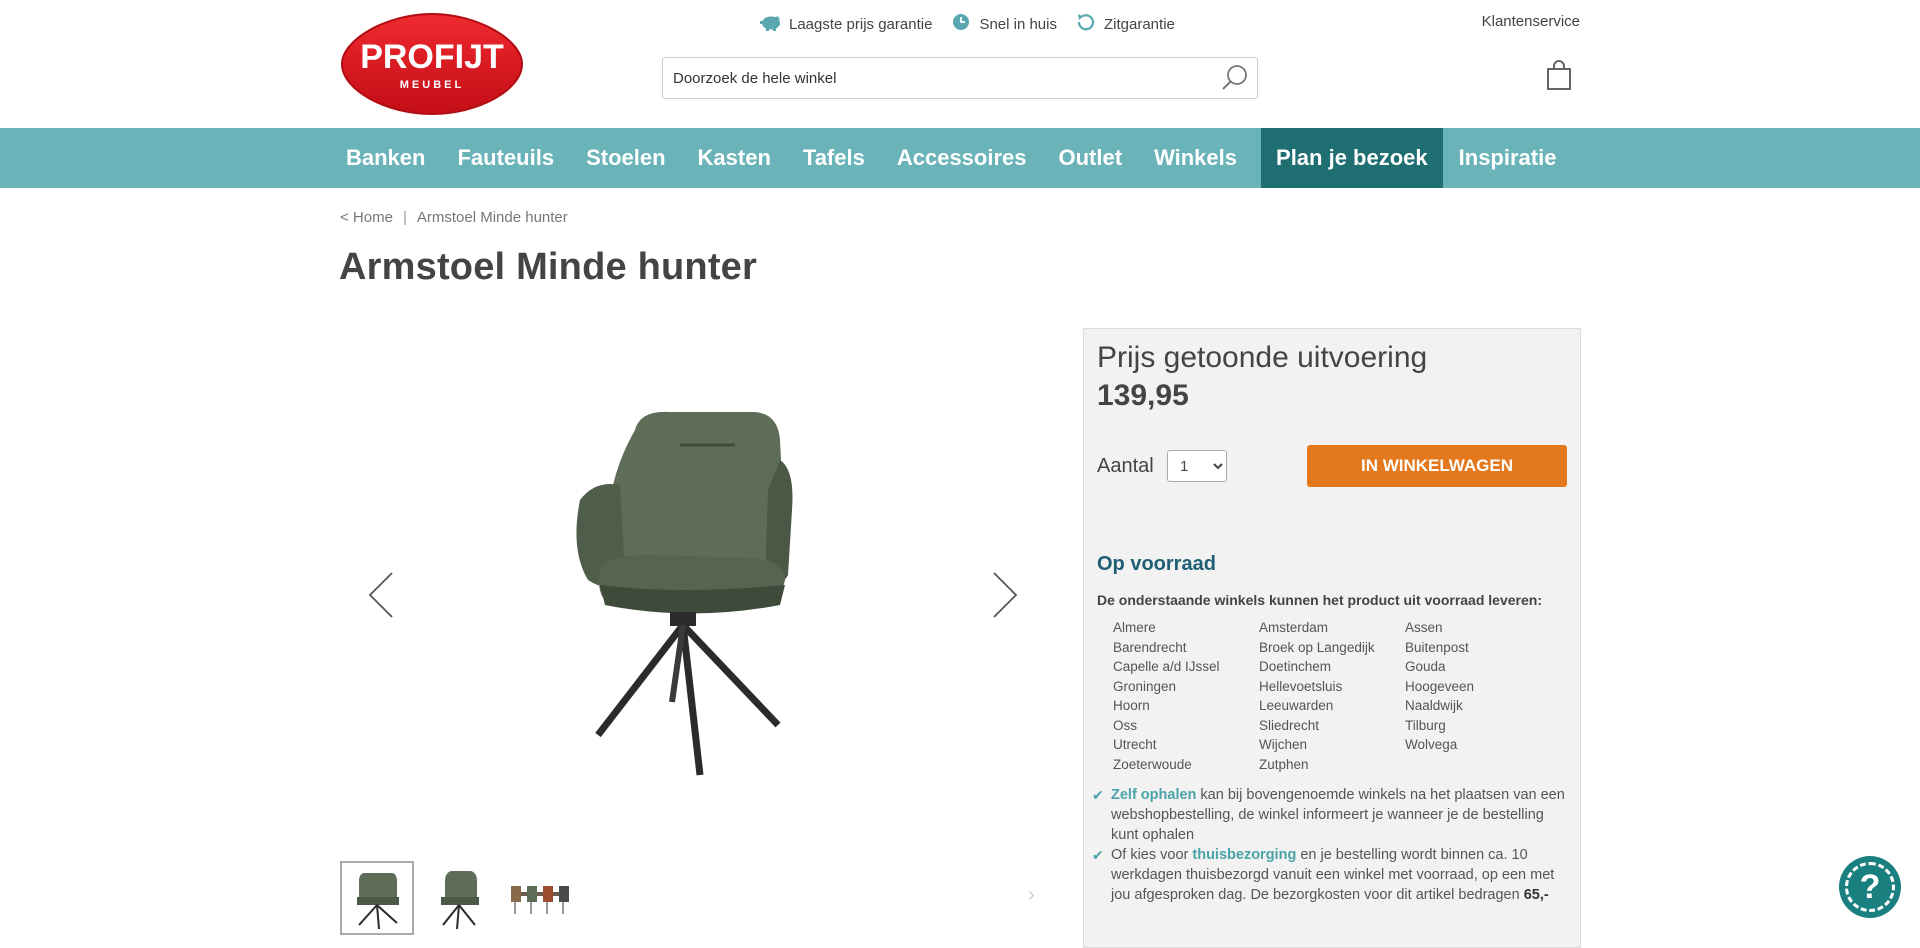 The image size is (1920, 948). Describe the element at coordinates (1431, 744) in the screenshot. I see `store-item: Wolvega` at that location.